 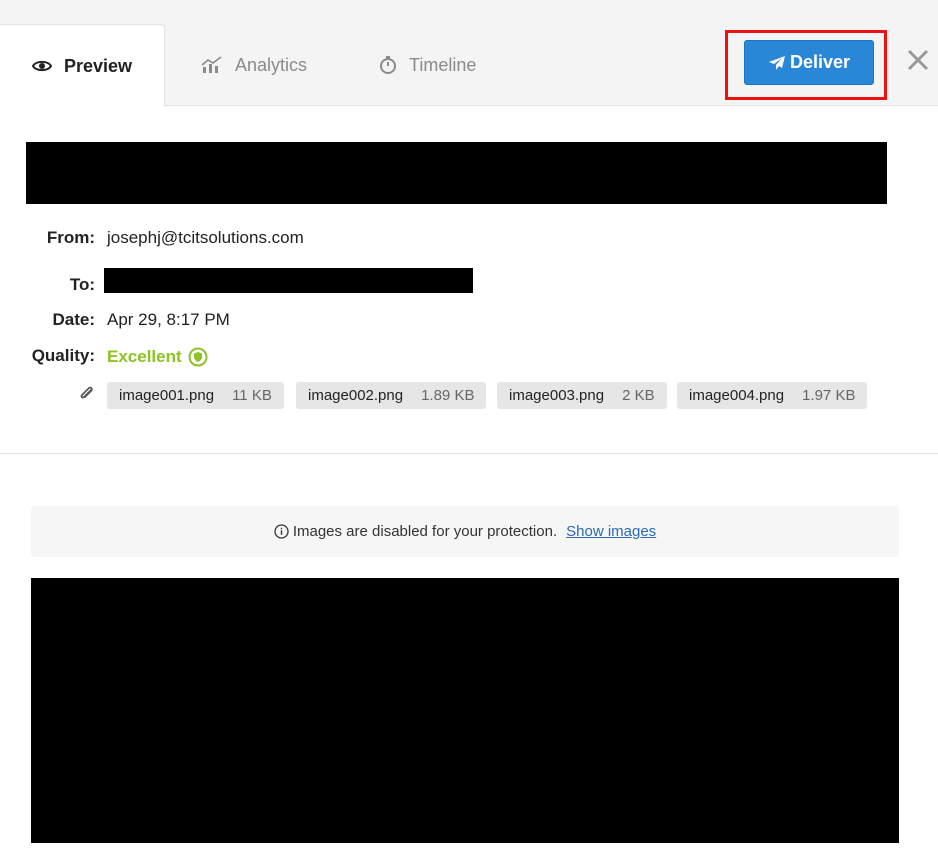 What do you see at coordinates (356, 395) in the screenshot?
I see `attachment-name: image002.png` at bounding box center [356, 395].